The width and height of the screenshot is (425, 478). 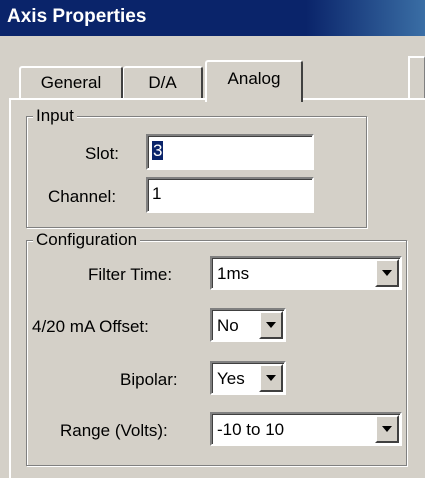 I want to click on tab-general: General, so click(x=71, y=82).